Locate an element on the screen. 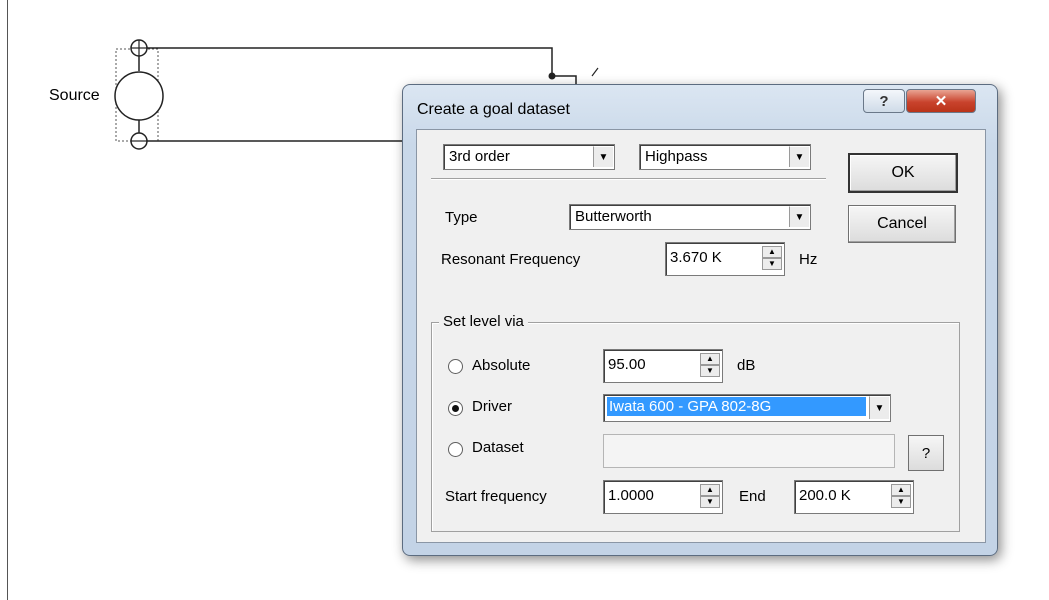 The image size is (1049, 600). dataset-field is located at coordinates (749, 451).